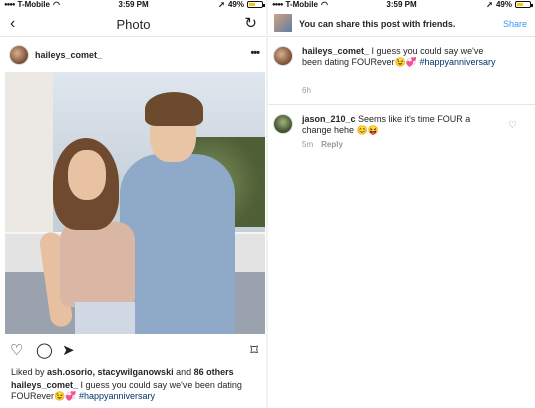  Describe the element at coordinates (250, 23) in the screenshot. I see `refresh-icon: ↻` at that location.